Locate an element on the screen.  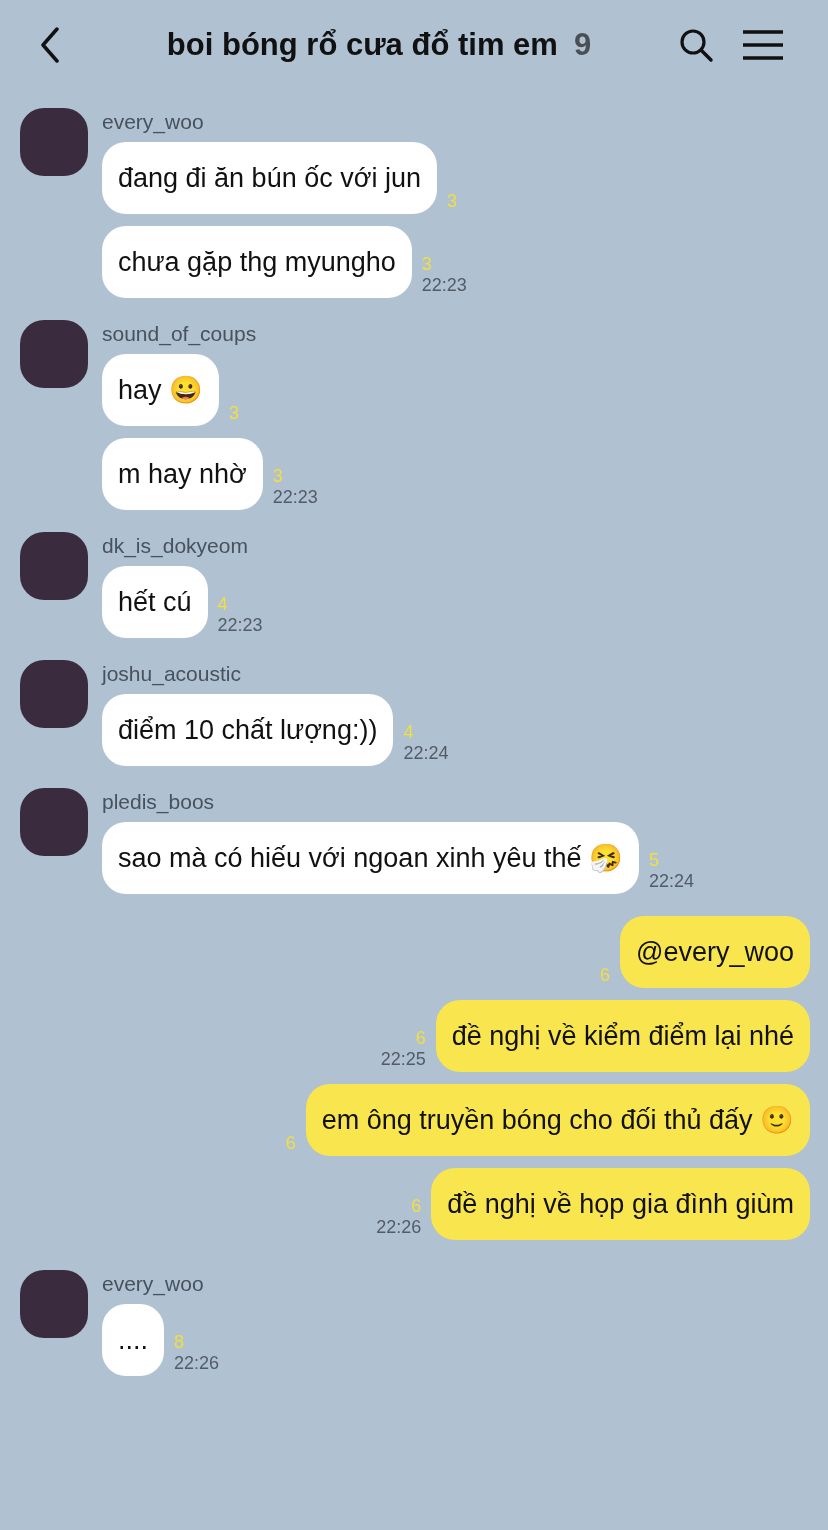
message-bubble: m hay nhờ is located at coordinates (182, 474).